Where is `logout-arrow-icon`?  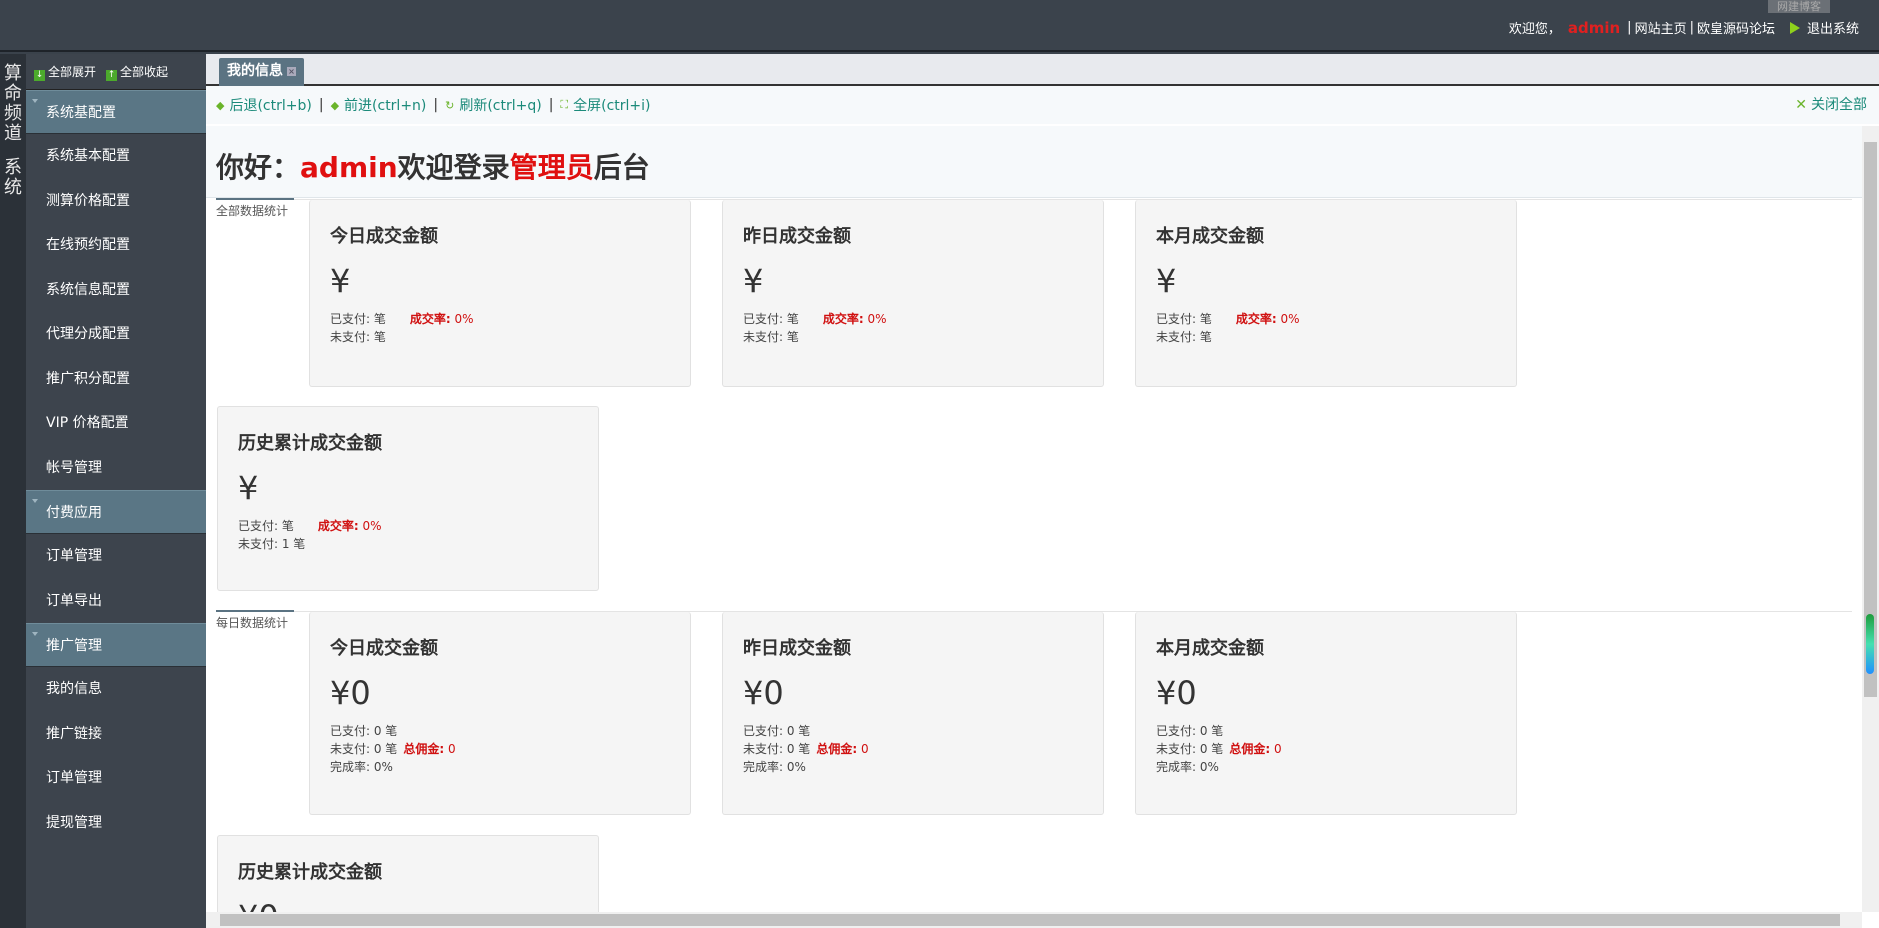
logout-arrow-icon is located at coordinates (1794, 27).